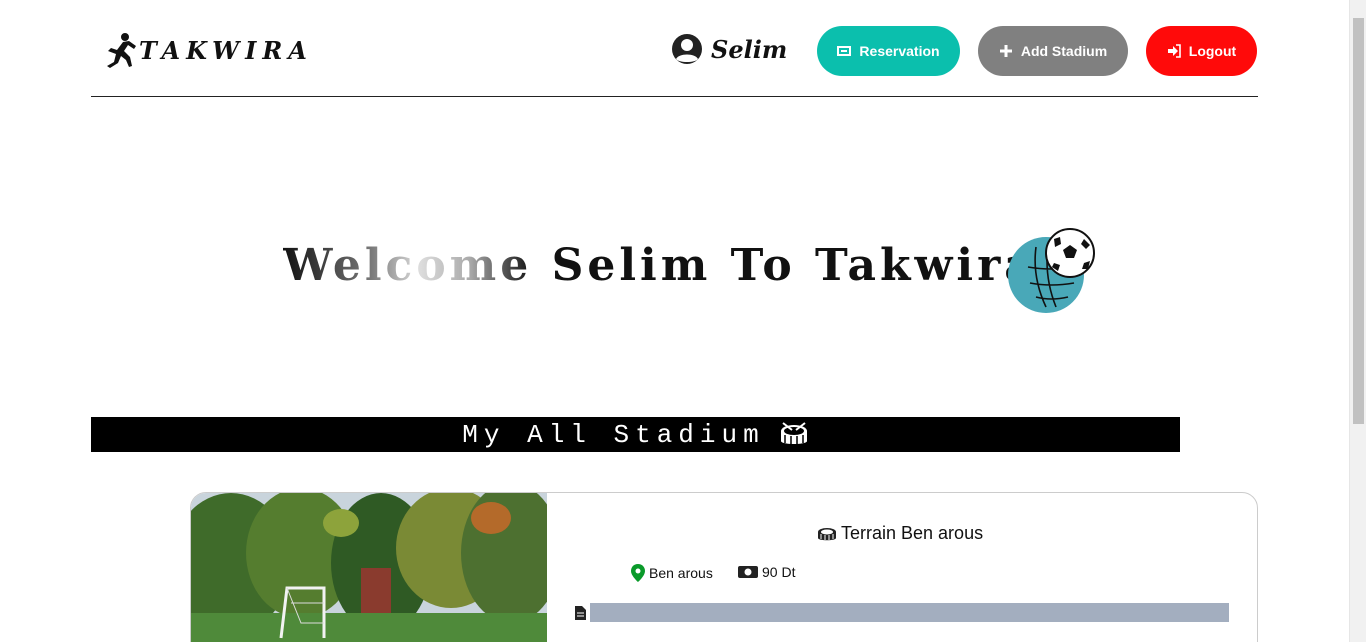 The image size is (1366, 642). I want to click on user-name: Selim, so click(749, 49).